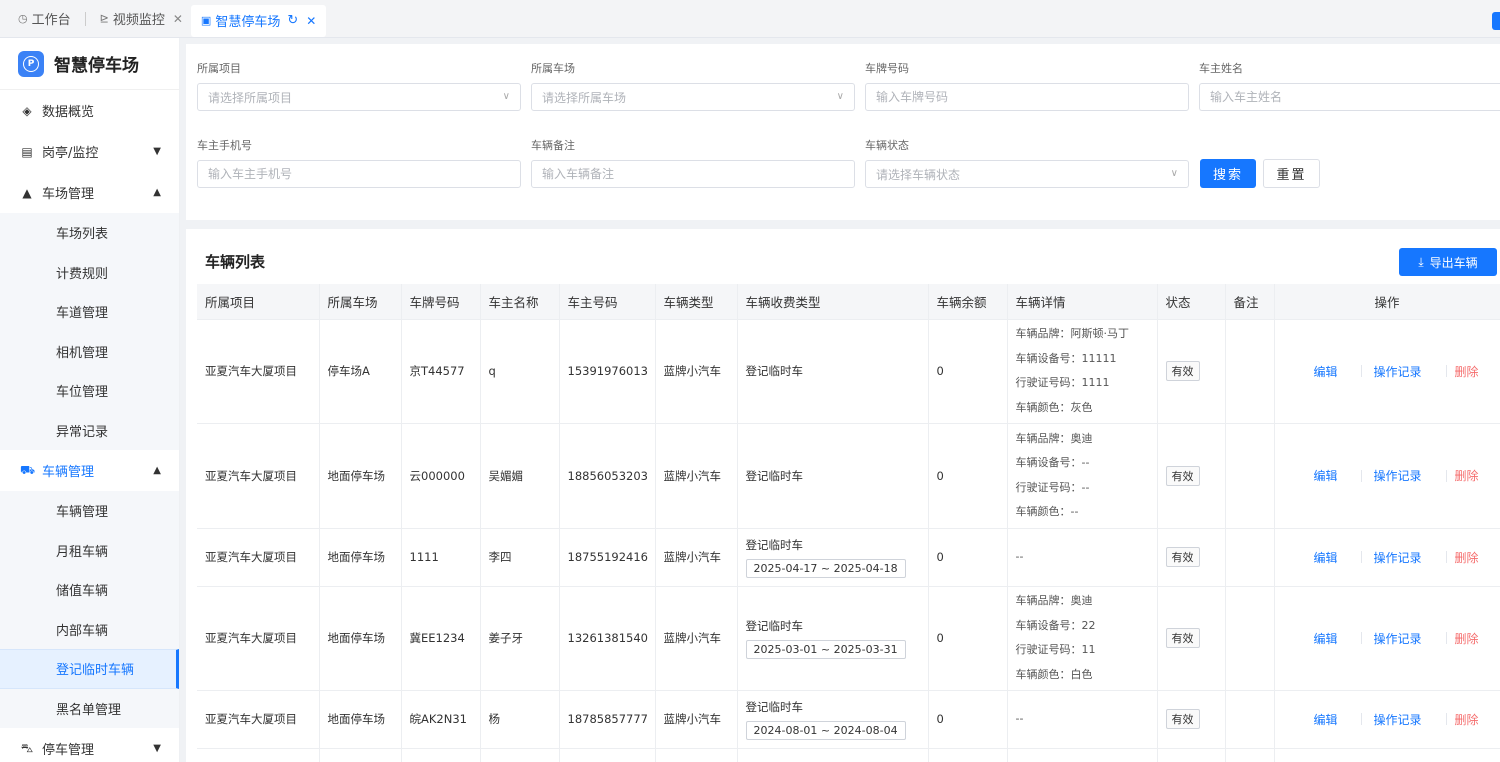  Describe the element at coordinates (89, 151) in the screenshot. I see `sidebar-item-booth: ▤ 岗亭/监控 ▼` at that location.